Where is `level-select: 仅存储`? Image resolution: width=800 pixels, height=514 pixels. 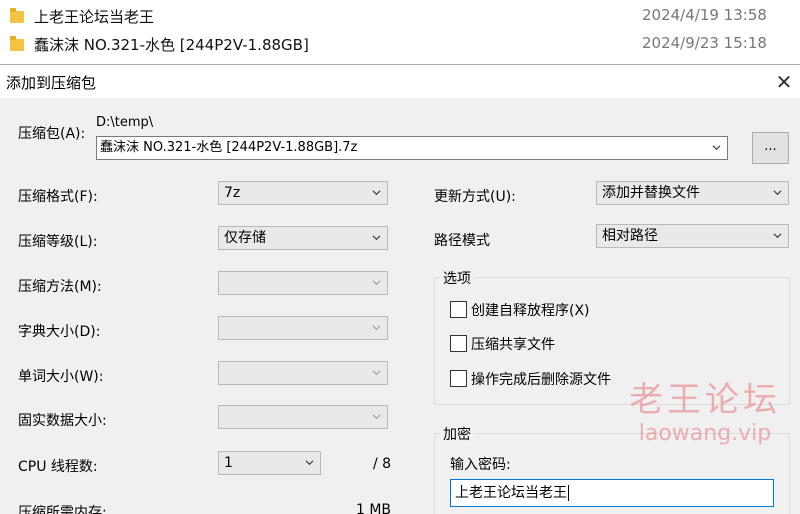 level-select: 仅存储 is located at coordinates (303, 238).